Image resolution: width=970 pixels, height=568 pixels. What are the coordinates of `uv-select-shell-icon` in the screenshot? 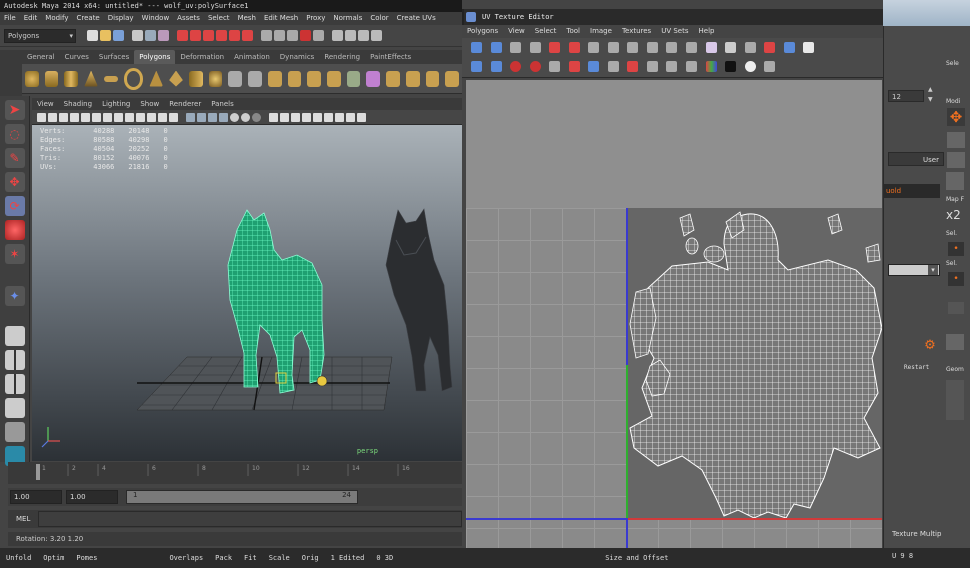 It's located at (633, 66).